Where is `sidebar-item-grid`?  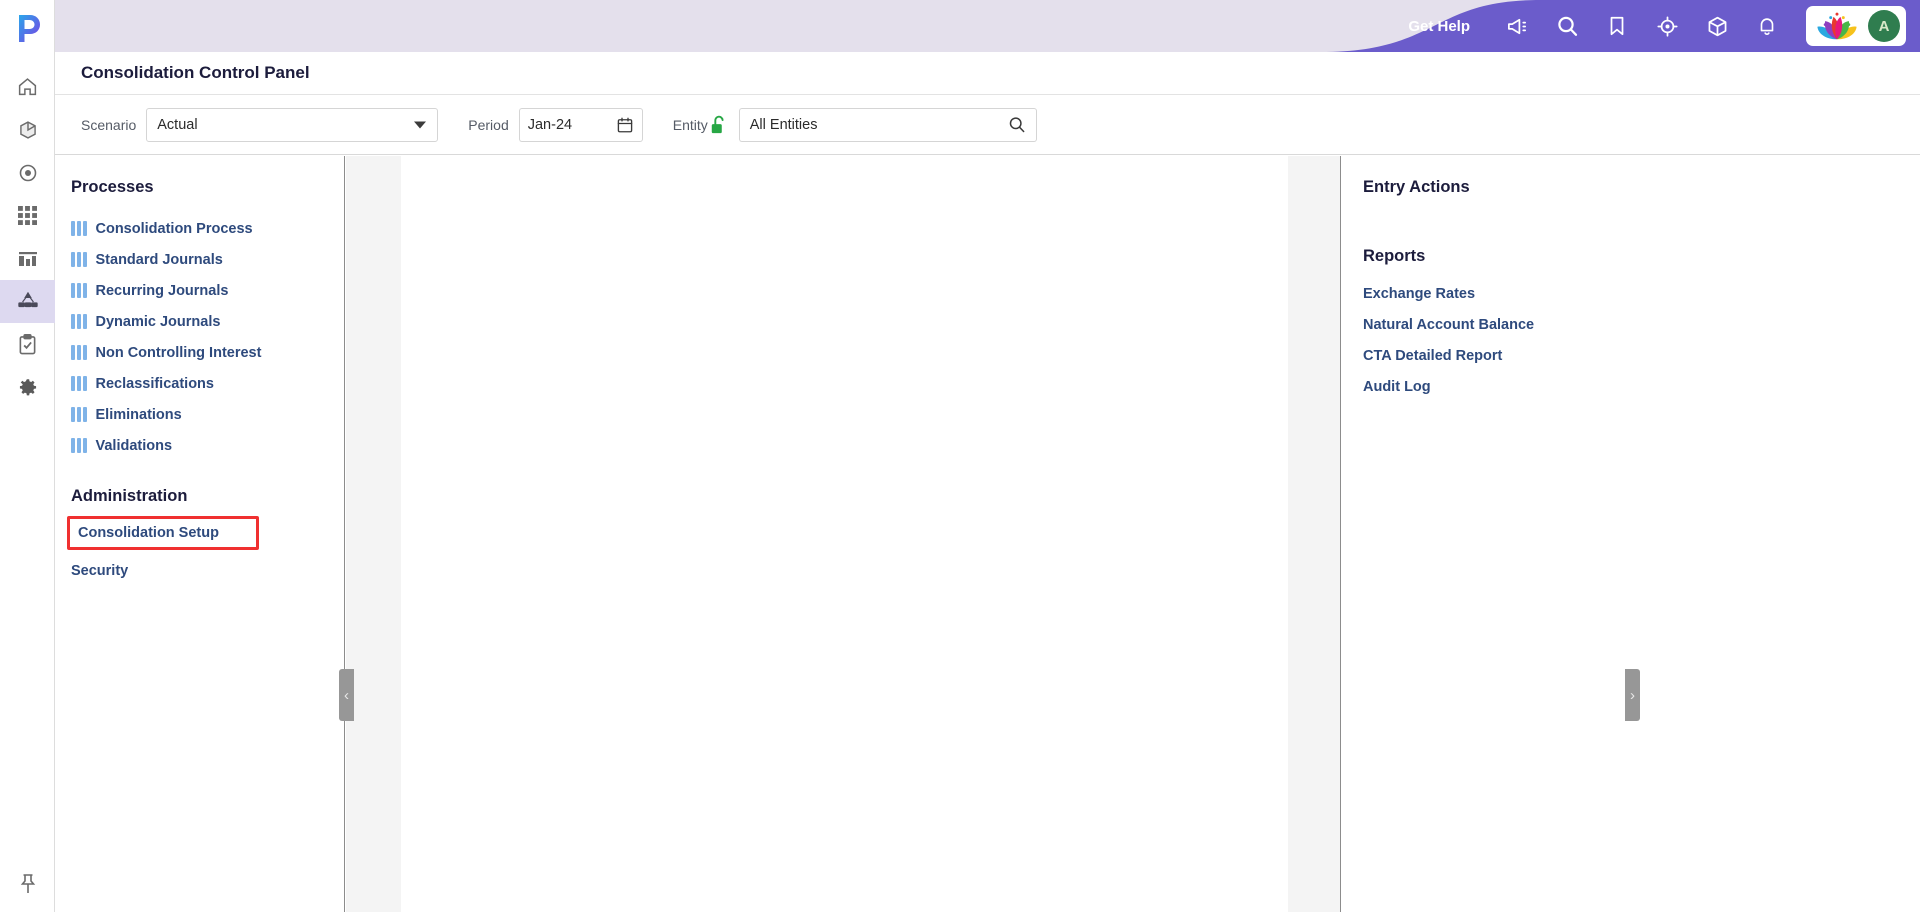 sidebar-item-grid is located at coordinates (27, 215).